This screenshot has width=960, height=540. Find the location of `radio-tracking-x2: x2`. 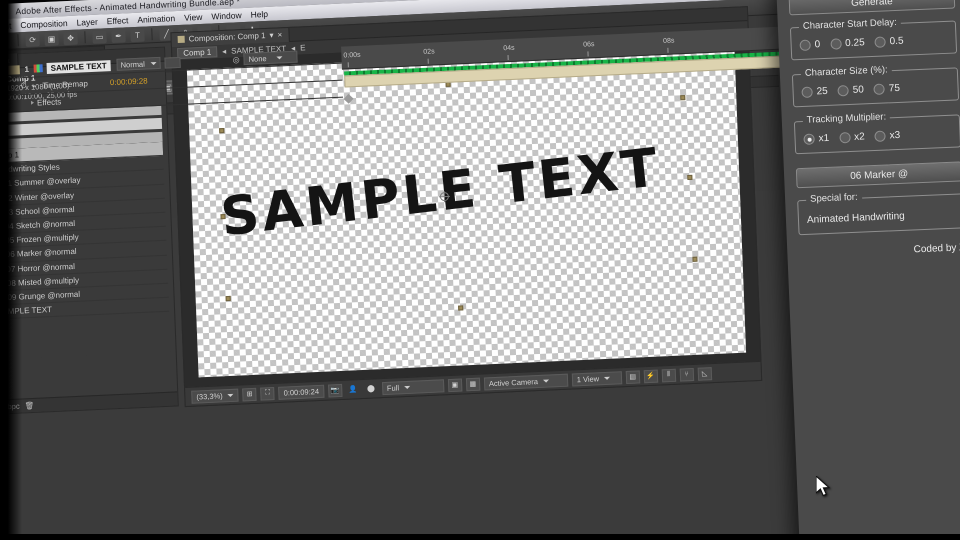

radio-tracking-x2: x2 is located at coordinates (851, 137).